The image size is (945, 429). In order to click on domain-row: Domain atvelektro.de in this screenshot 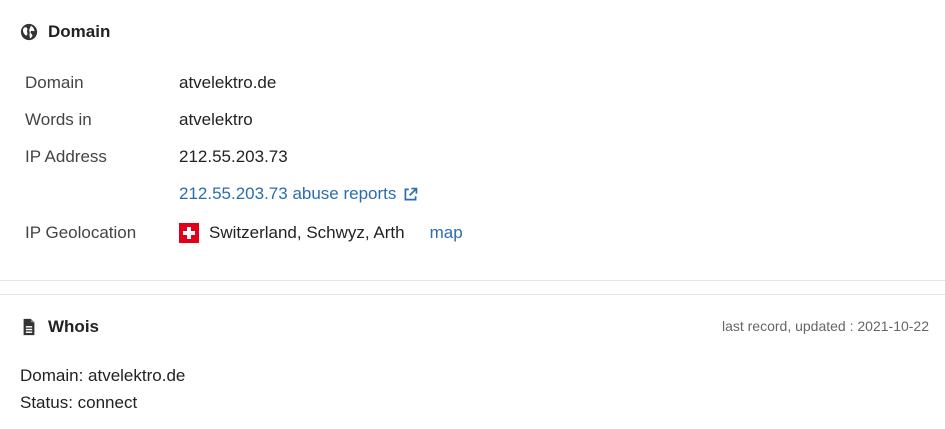, I will do `click(375, 83)`.